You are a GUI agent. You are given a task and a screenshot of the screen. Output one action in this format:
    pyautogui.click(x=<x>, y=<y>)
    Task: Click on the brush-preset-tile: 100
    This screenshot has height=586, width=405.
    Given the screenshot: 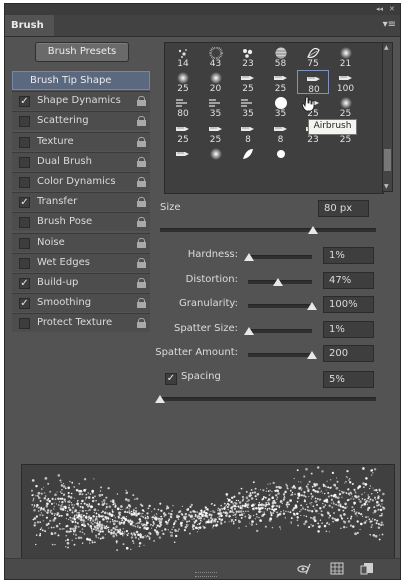 What is the action you would take?
    pyautogui.click(x=346, y=82)
    